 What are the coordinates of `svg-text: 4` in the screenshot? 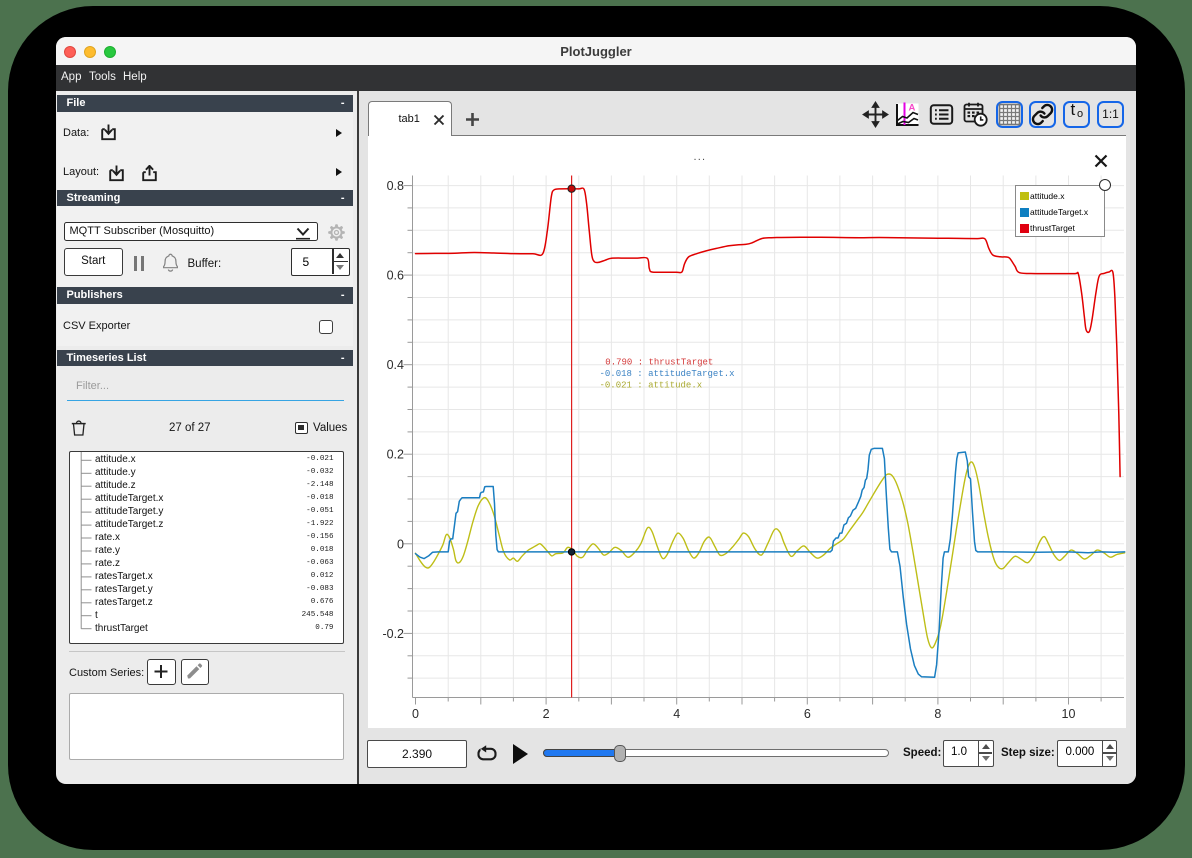 It's located at (676, 714).